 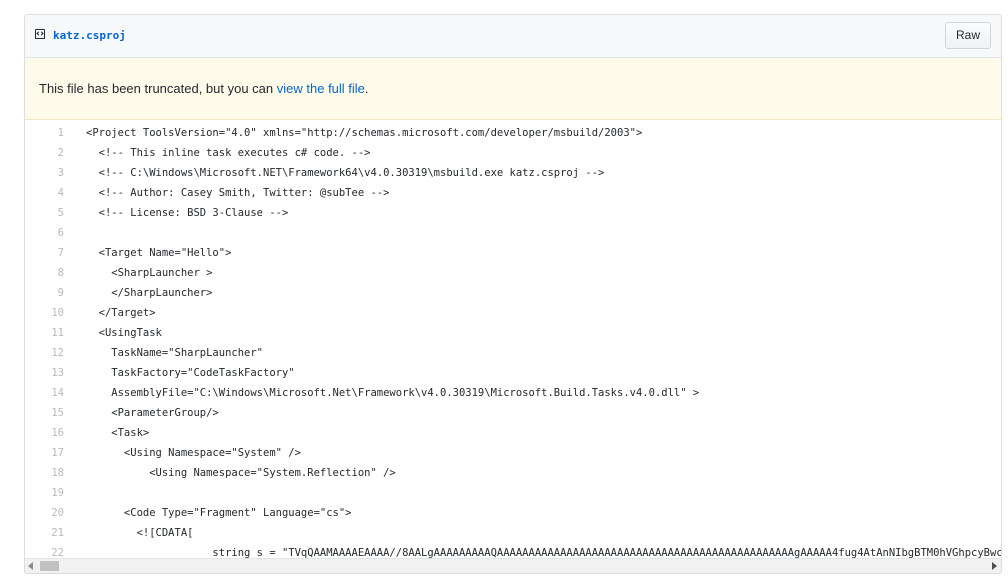 I want to click on scroll-thumb, so click(x=49, y=566).